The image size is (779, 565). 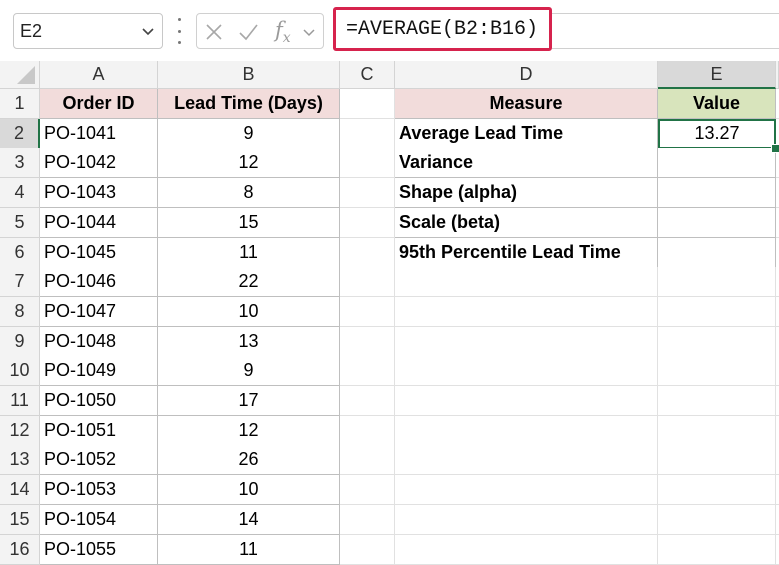 What do you see at coordinates (99, 490) in the screenshot?
I see `cell-a14: PO-1053` at bounding box center [99, 490].